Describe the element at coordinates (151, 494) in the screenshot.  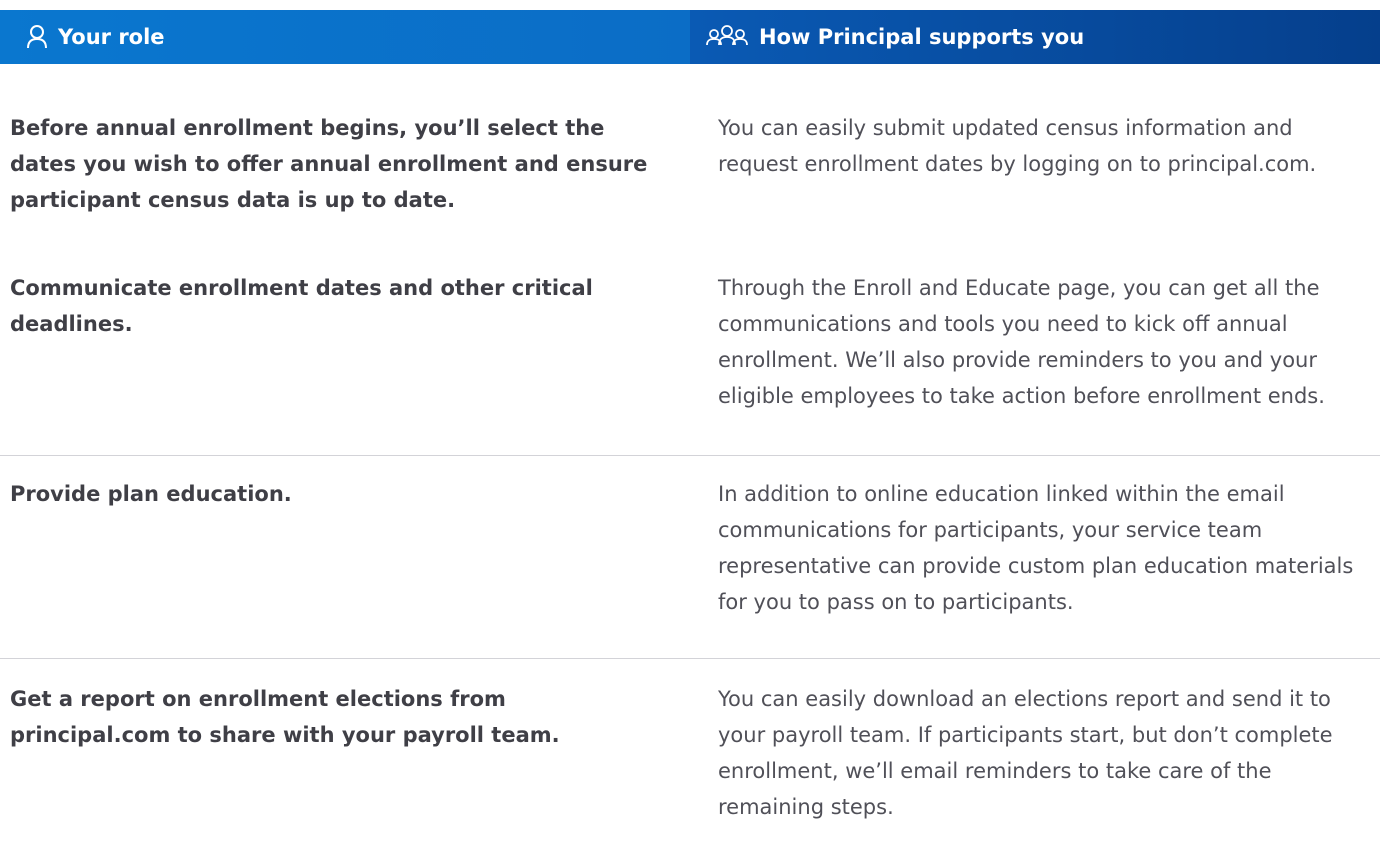
I see `role-text: Provide plan education.` at that location.